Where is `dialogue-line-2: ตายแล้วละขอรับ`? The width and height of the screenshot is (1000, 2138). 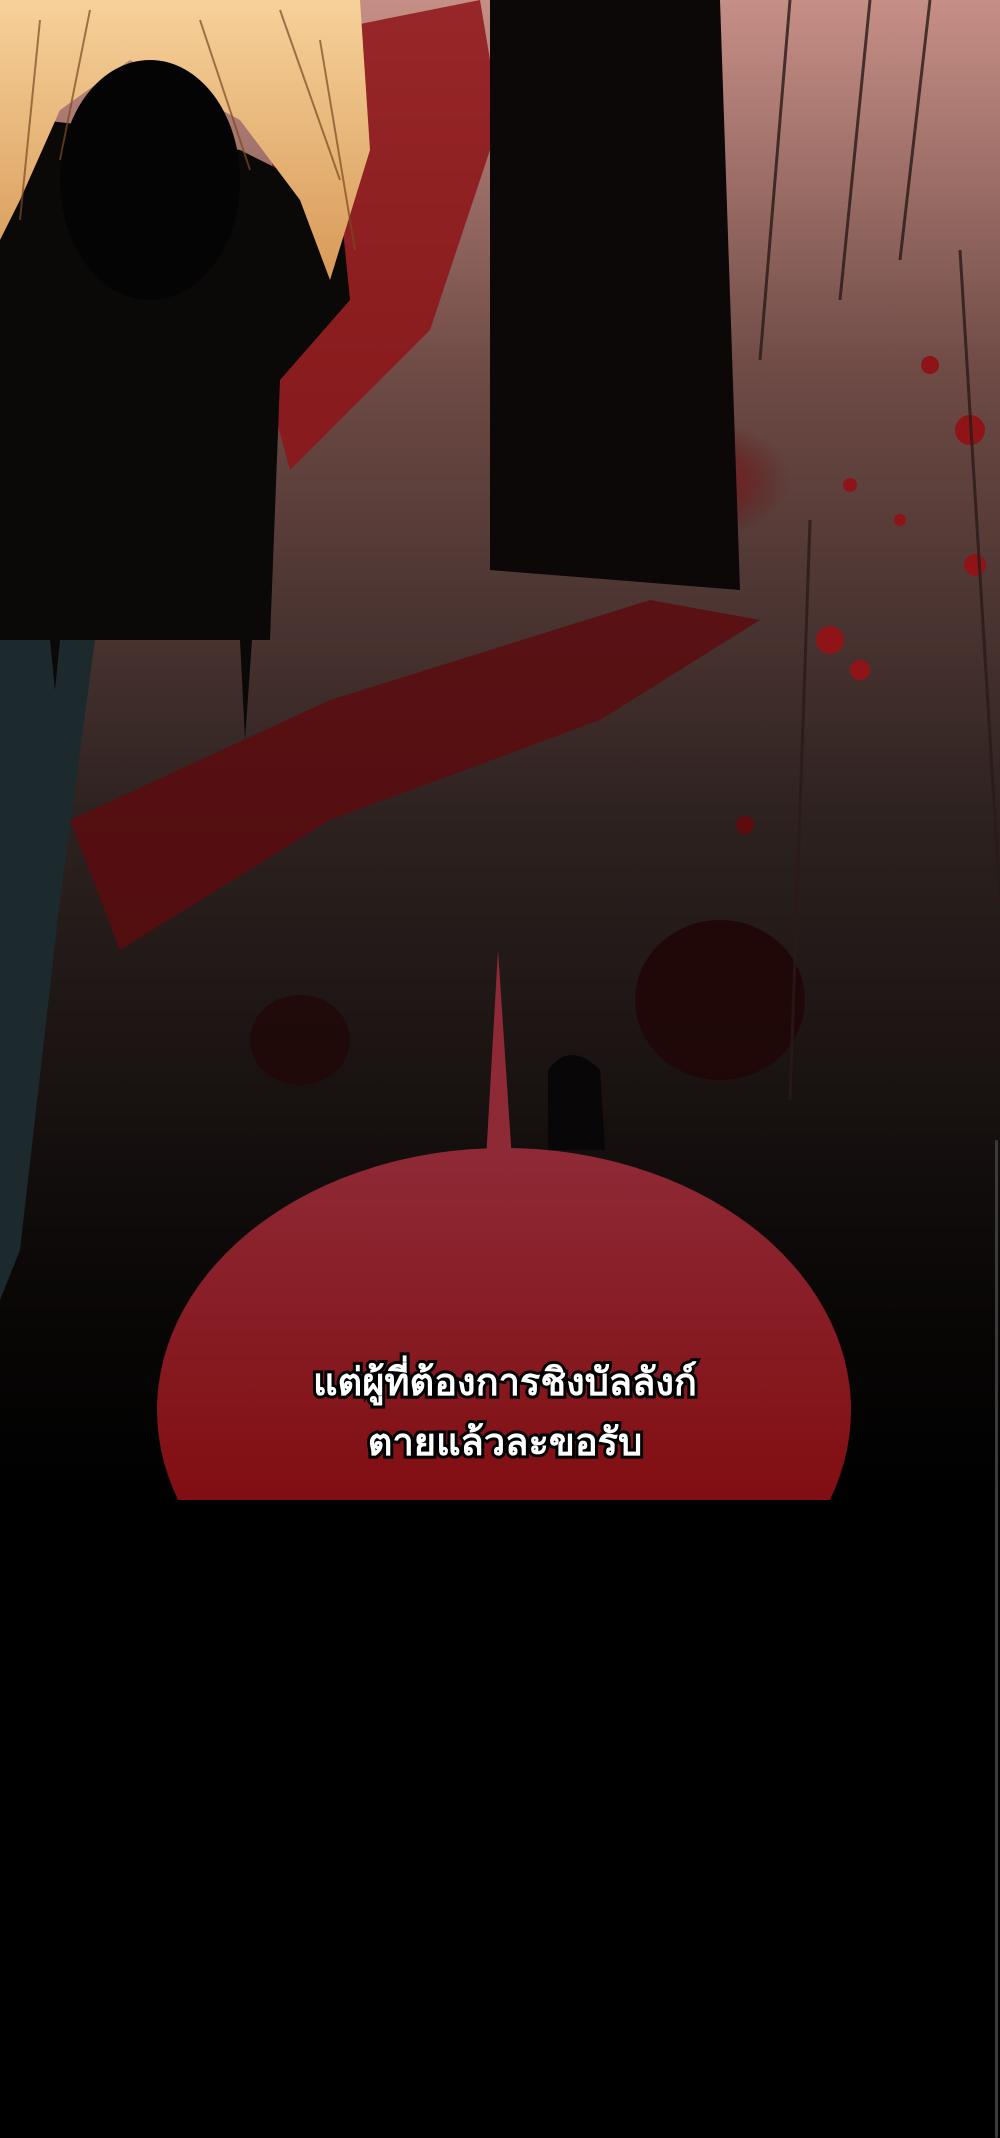 dialogue-line-2: ตายแล้วละขอรับ is located at coordinates (505, 1442).